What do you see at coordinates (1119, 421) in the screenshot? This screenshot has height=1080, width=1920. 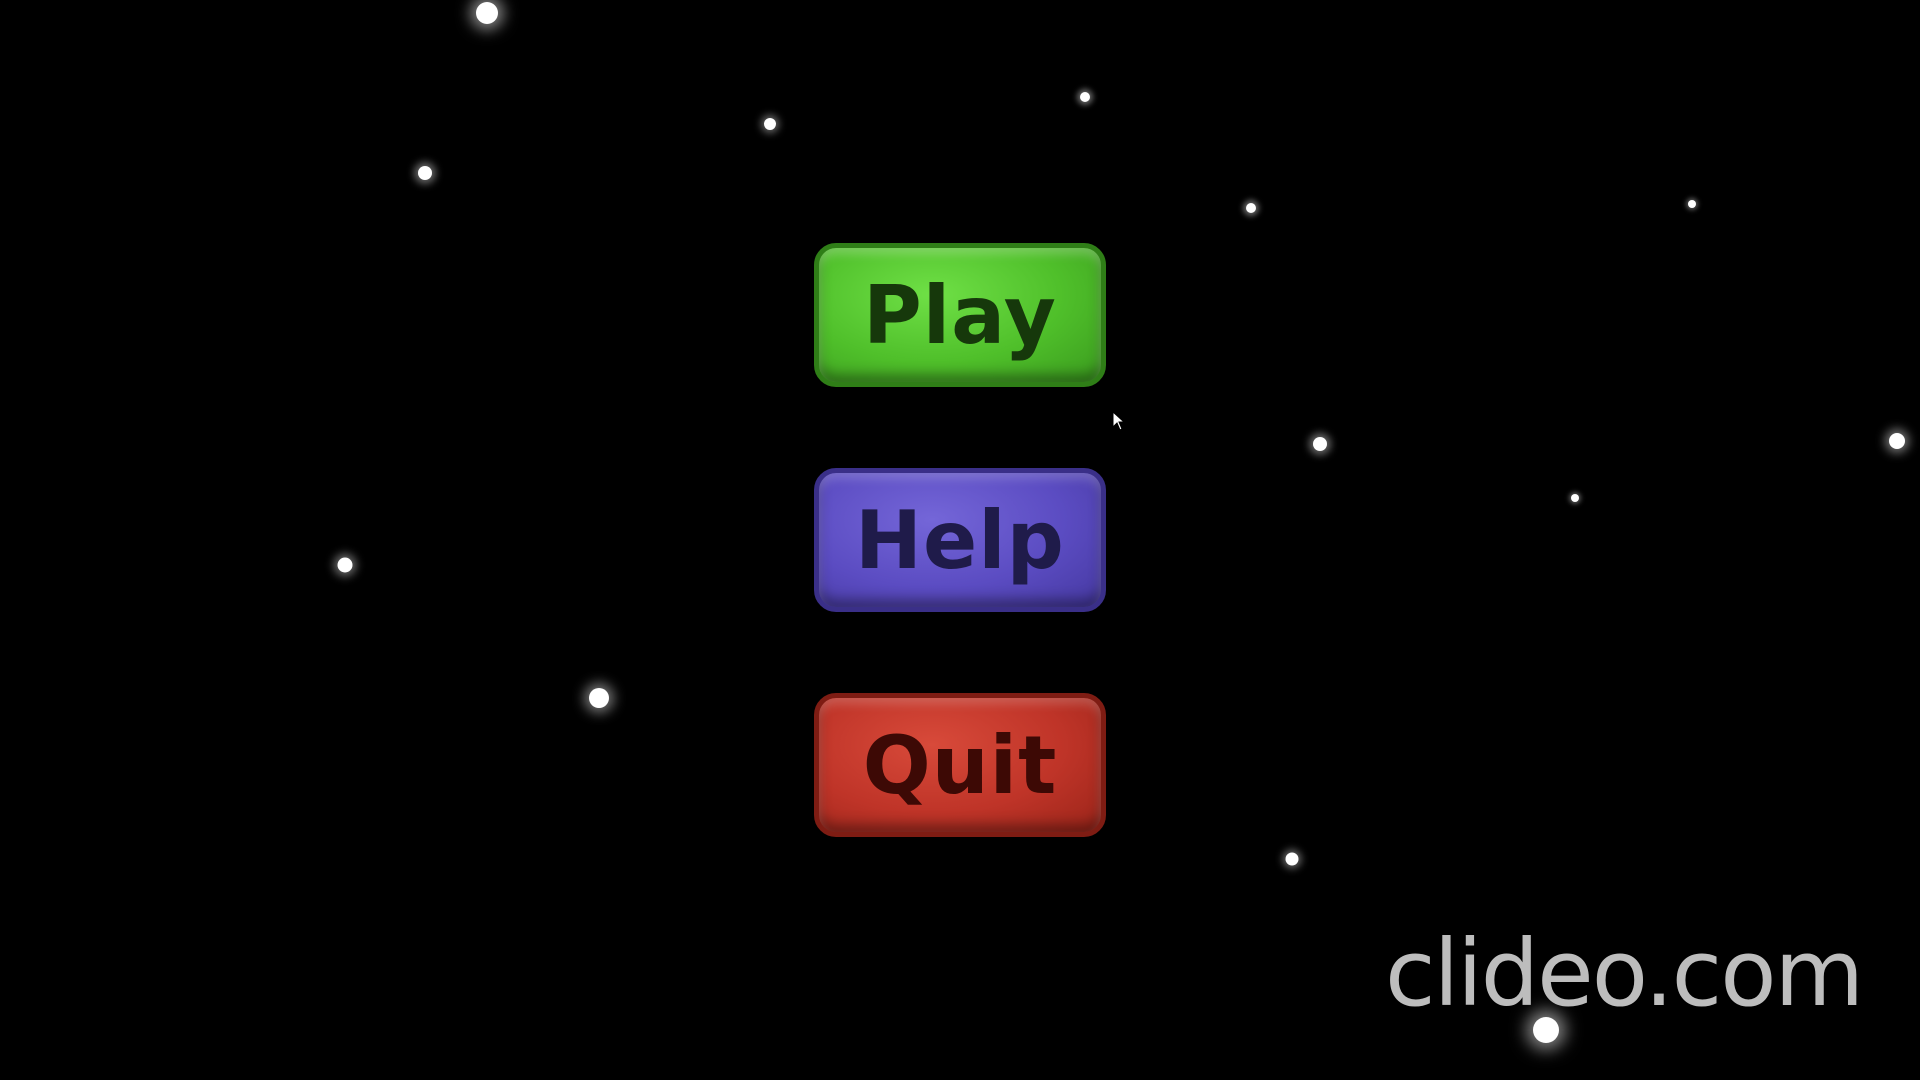 I see `mouse-cursor-icon` at bounding box center [1119, 421].